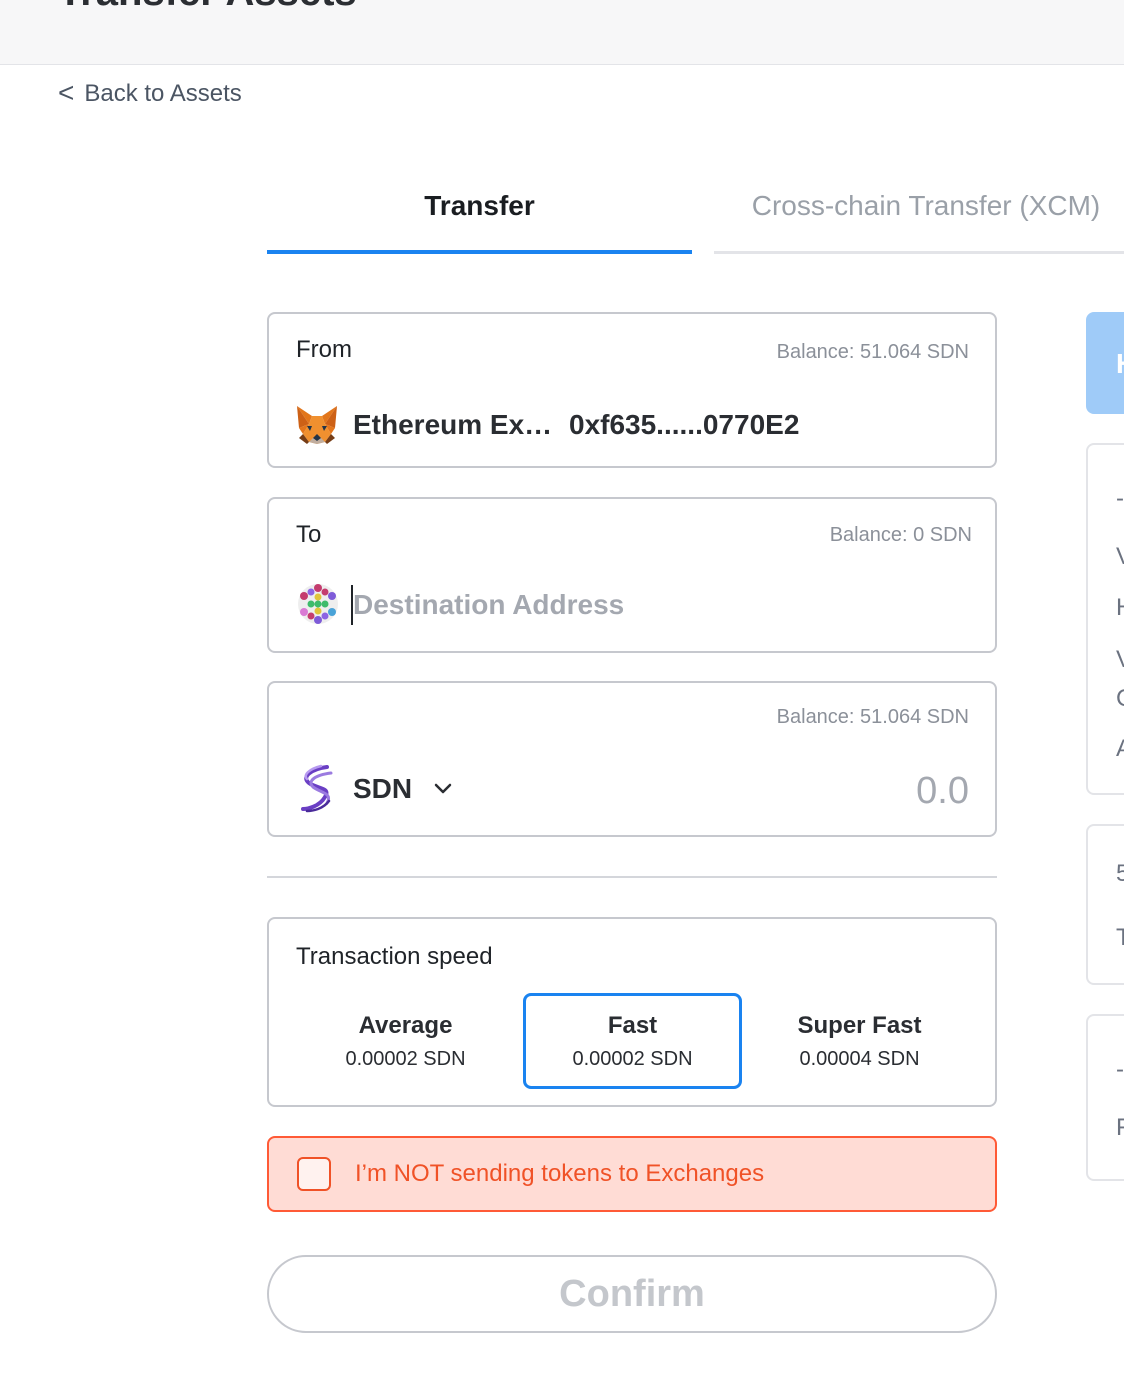  What do you see at coordinates (872, 352) in the screenshot?
I see `from-balance: Balance: 51.064 SDN` at bounding box center [872, 352].